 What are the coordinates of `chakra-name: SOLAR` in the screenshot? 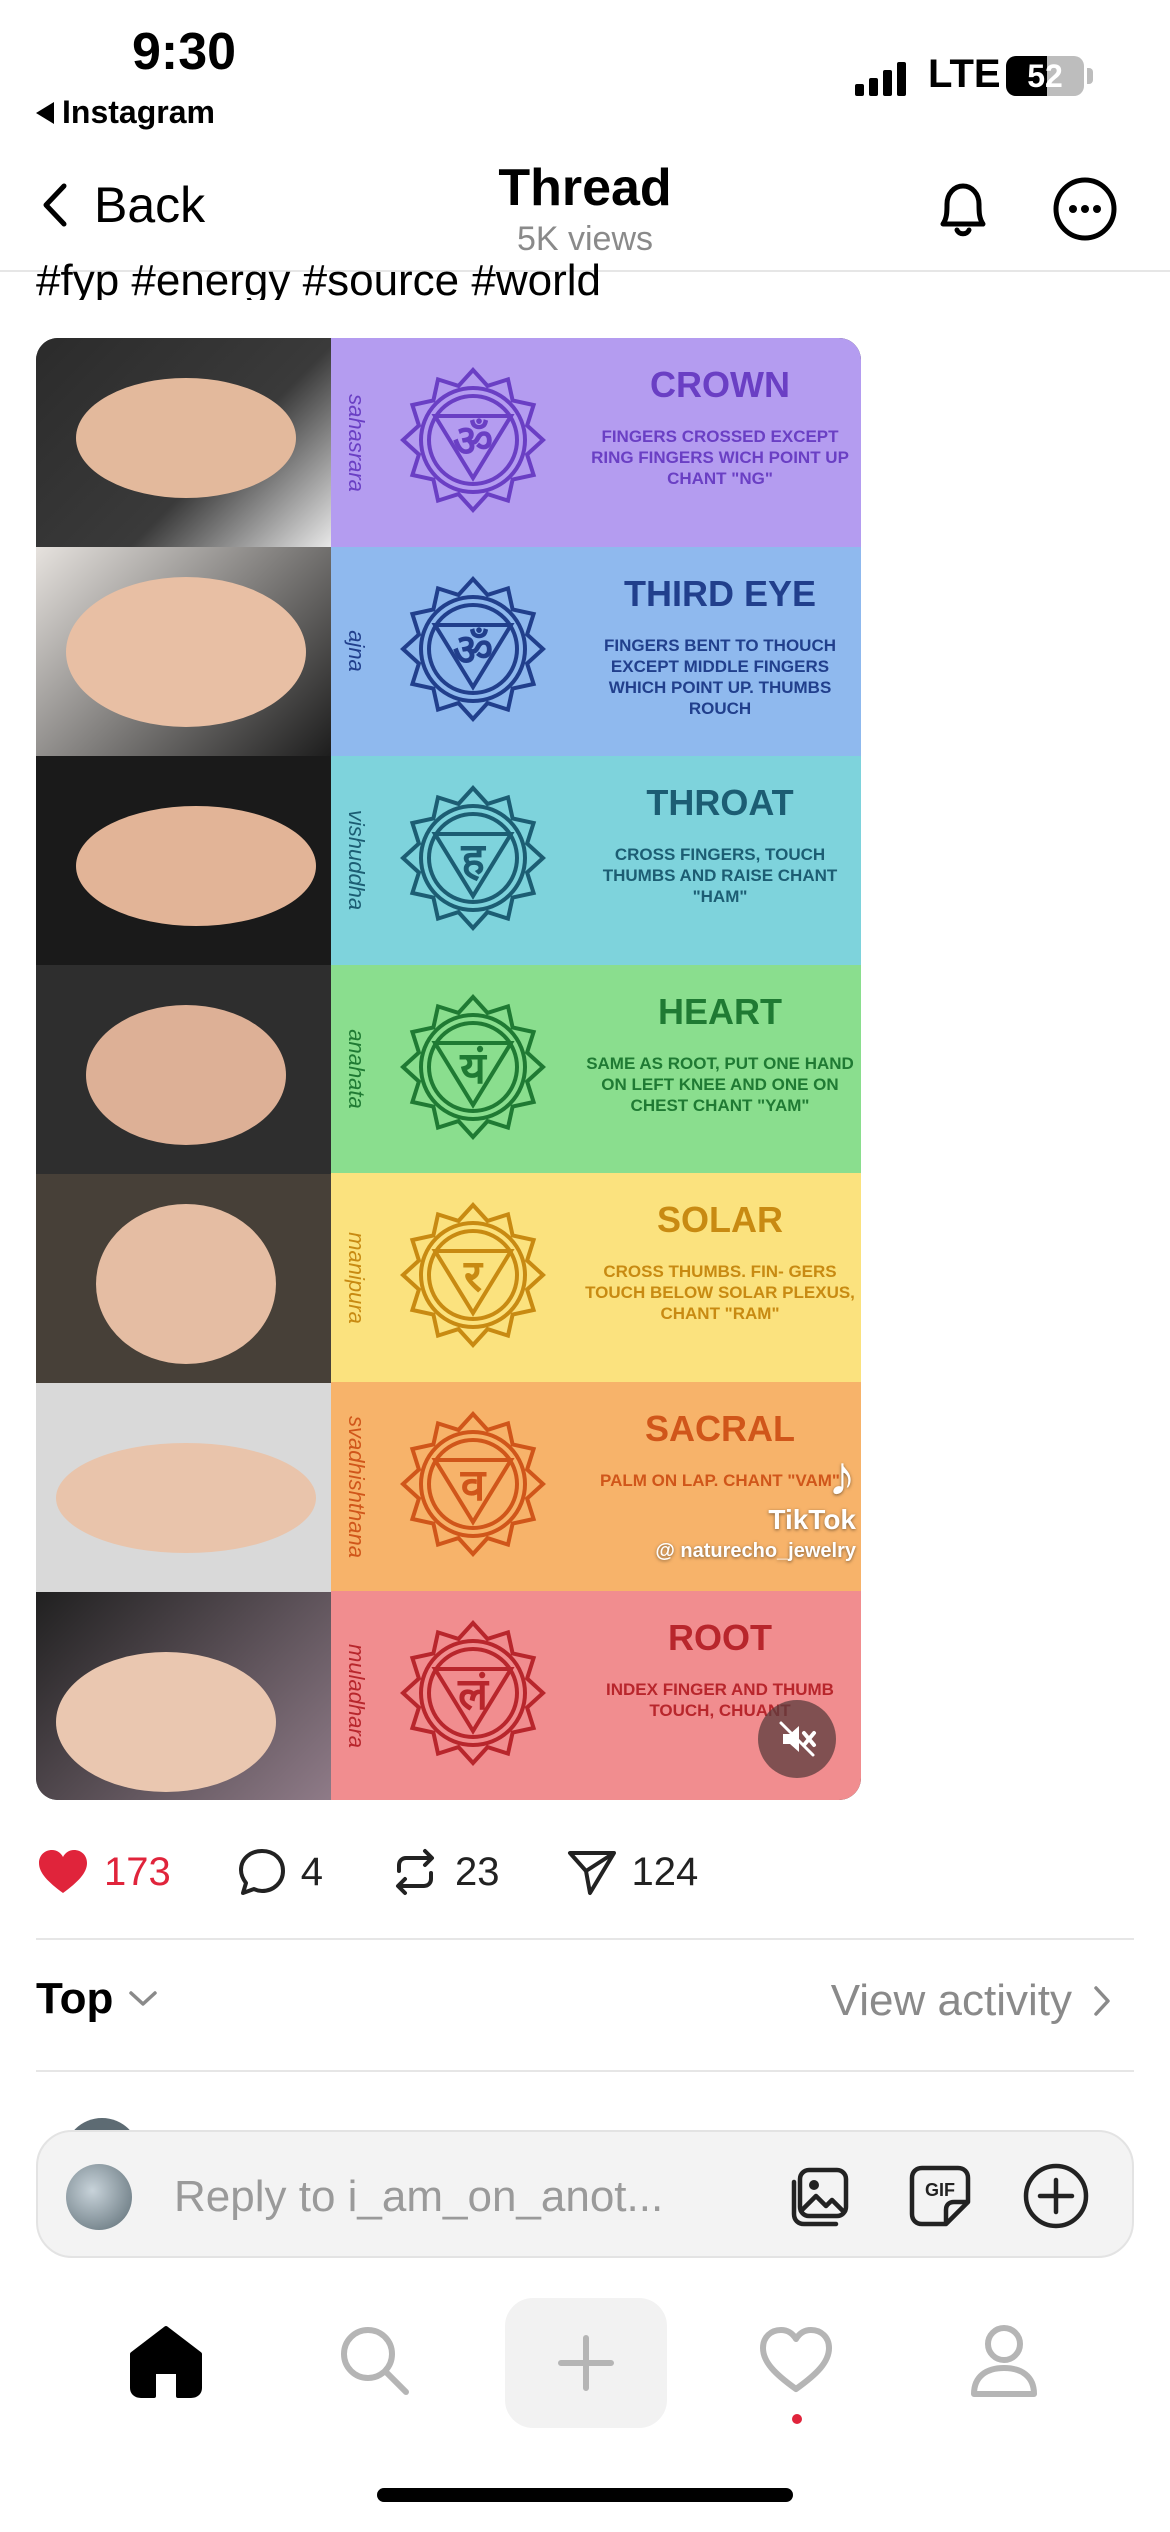 It's located at (720, 1220).